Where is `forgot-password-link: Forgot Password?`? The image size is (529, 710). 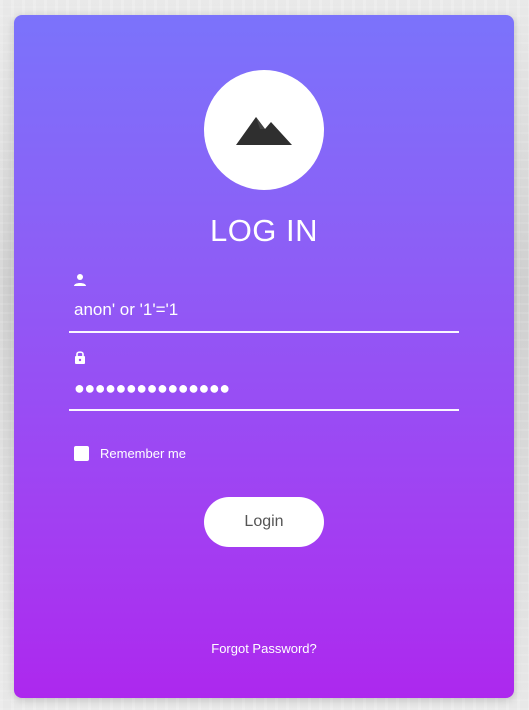
forgot-password-link: Forgot Password? is located at coordinates (264, 648).